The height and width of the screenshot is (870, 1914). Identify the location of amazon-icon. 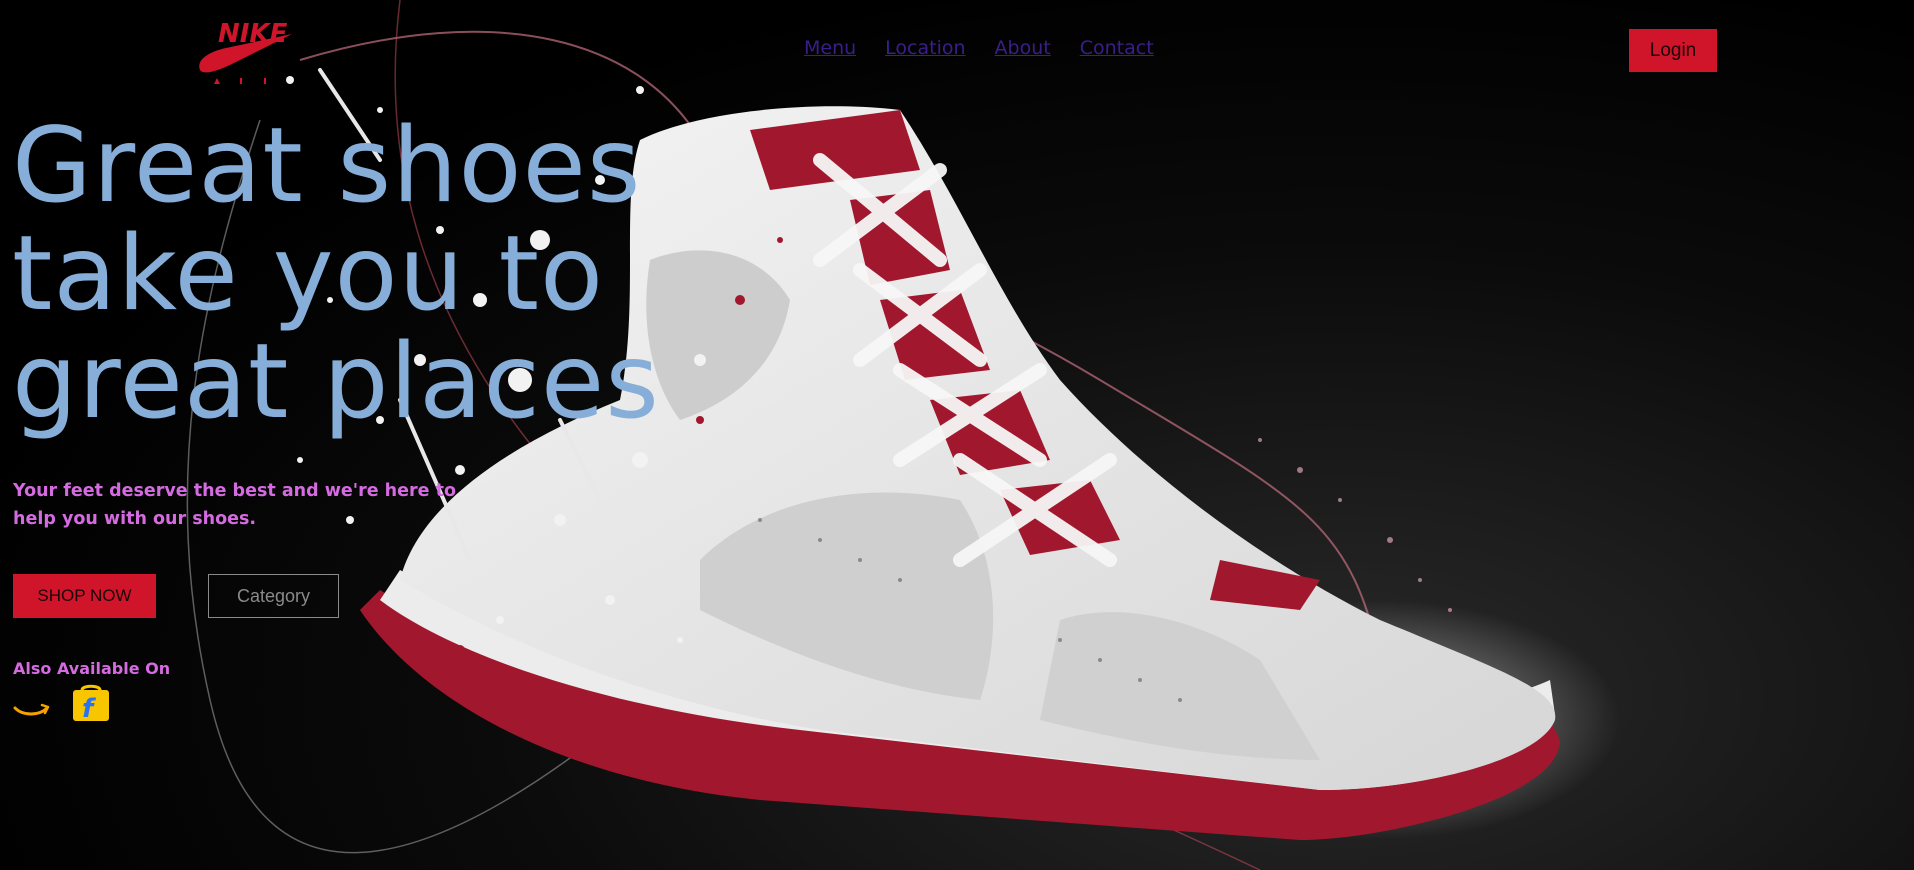
(32, 711).